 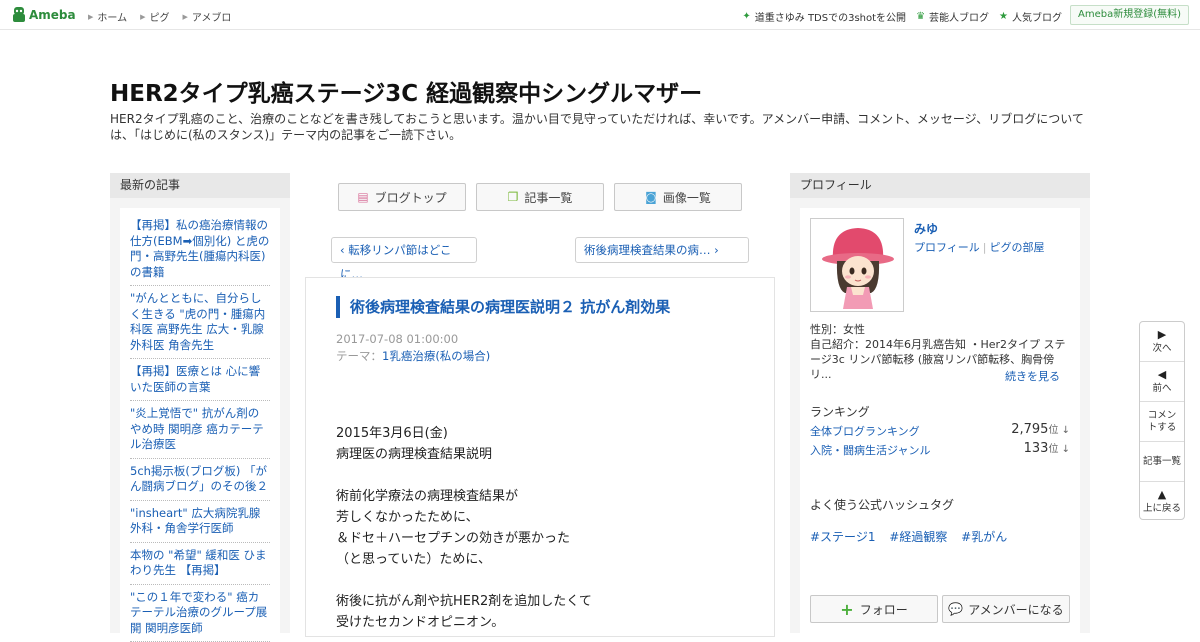 I want to click on body-line: ＆ドセ＋ハーセプチンの効きが悪かった, so click(x=464, y=538).